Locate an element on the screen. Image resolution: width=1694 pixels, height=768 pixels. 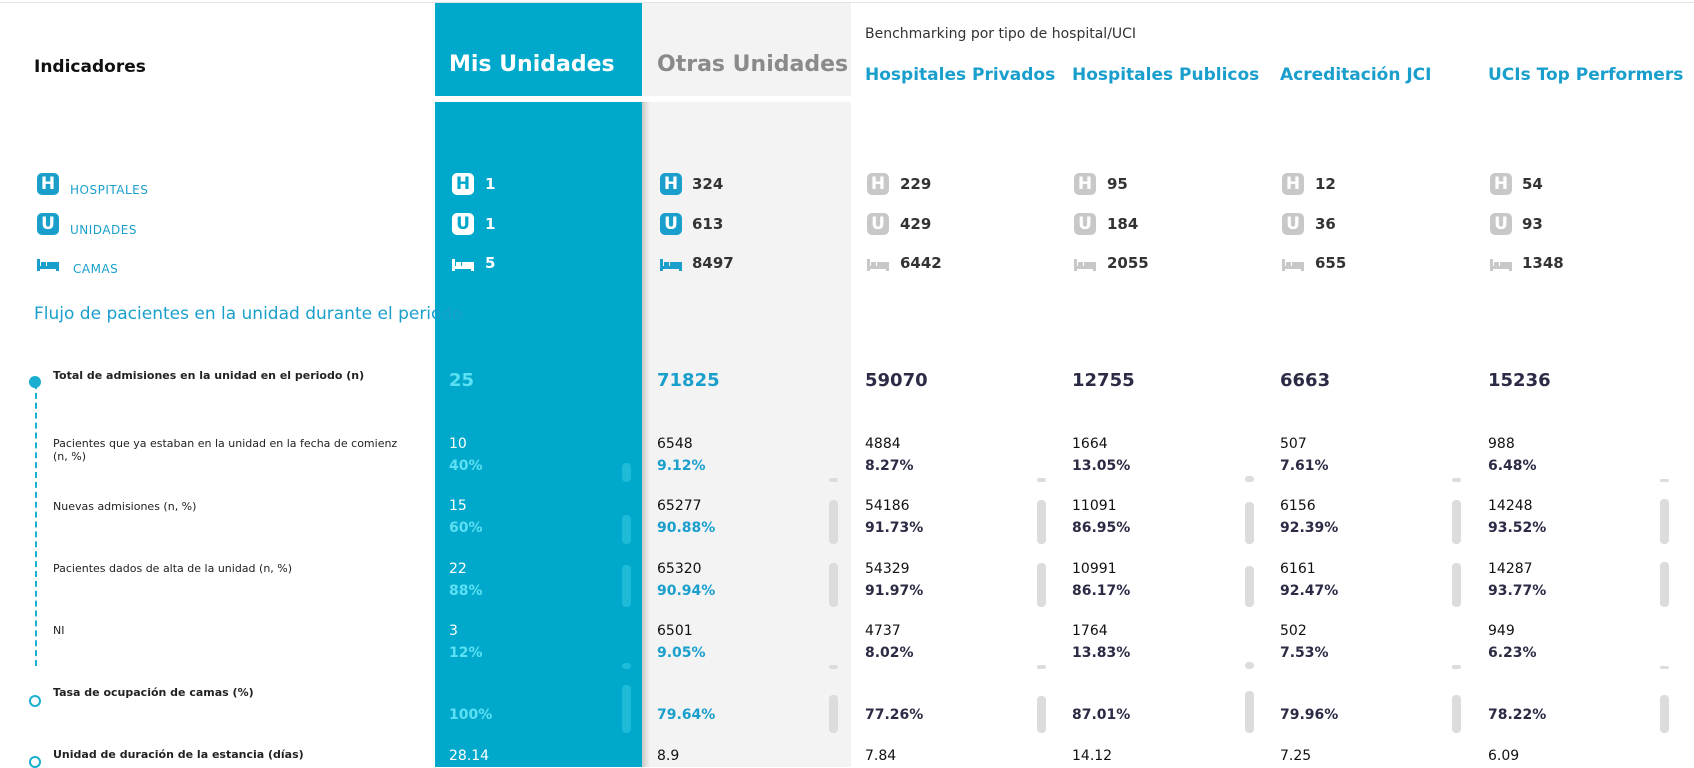
hospitales-value: 1 is located at coordinates (490, 184).